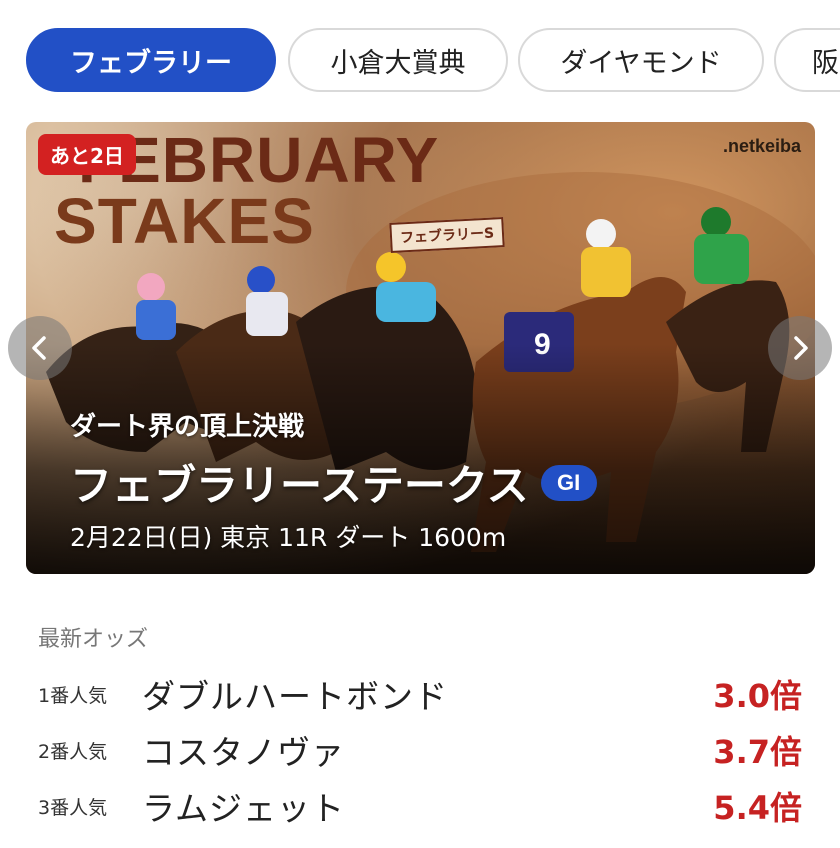 This screenshot has height=848, width=840. What do you see at coordinates (299, 485) in the screenshot?
I see `race-title: フェブラリーステークス` at bounding box center [299, 485].